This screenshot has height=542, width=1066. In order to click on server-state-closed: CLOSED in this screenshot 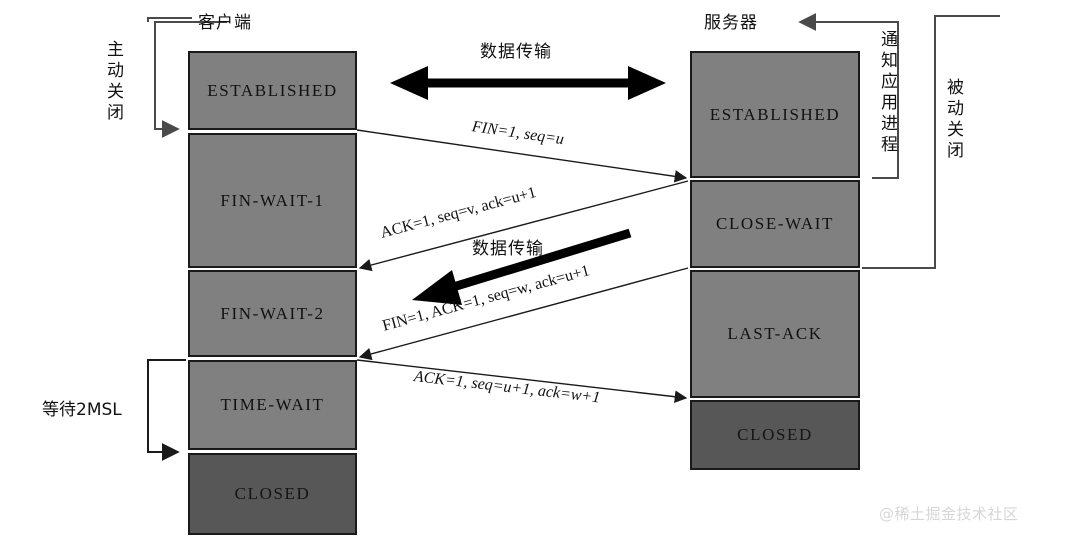, I will do `click(775, 435)`.